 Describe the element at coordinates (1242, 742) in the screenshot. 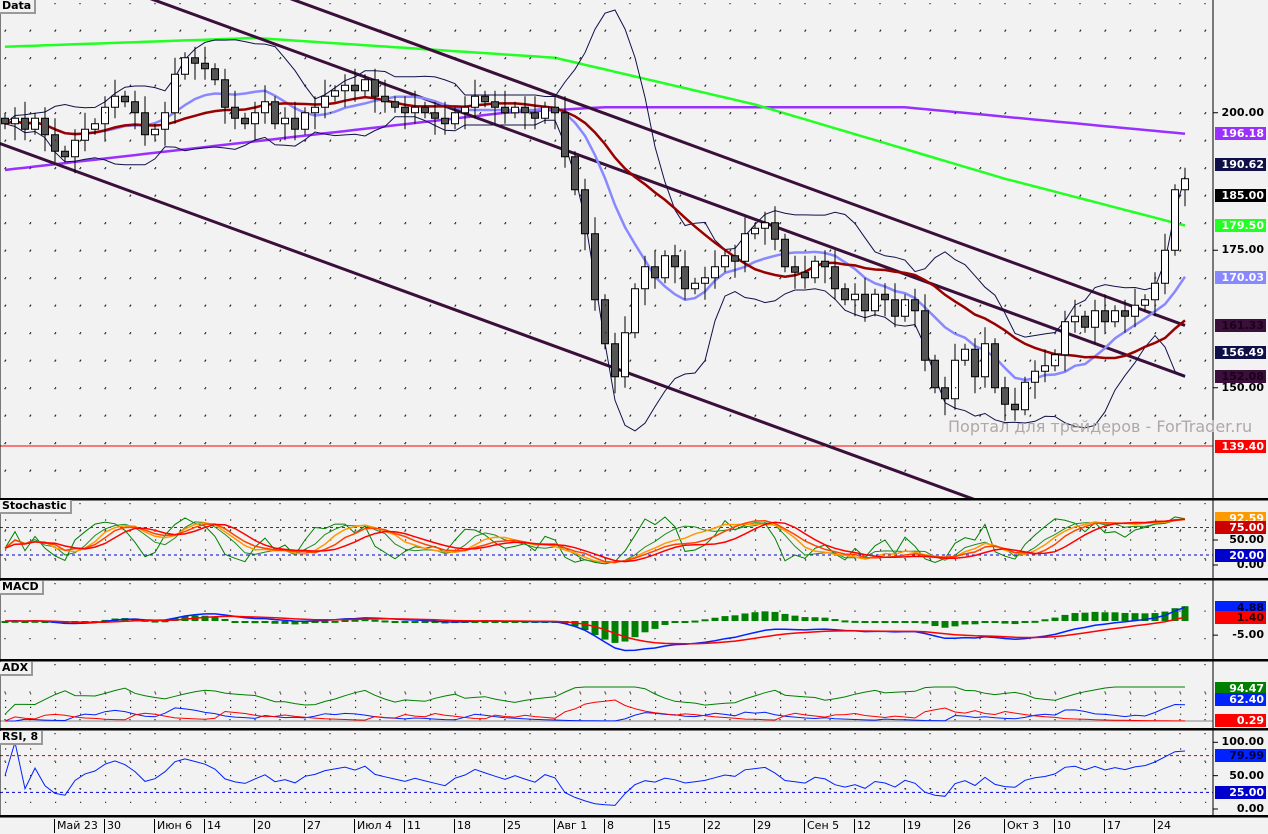

I see `axis-tick-label: 100.00` at that location.